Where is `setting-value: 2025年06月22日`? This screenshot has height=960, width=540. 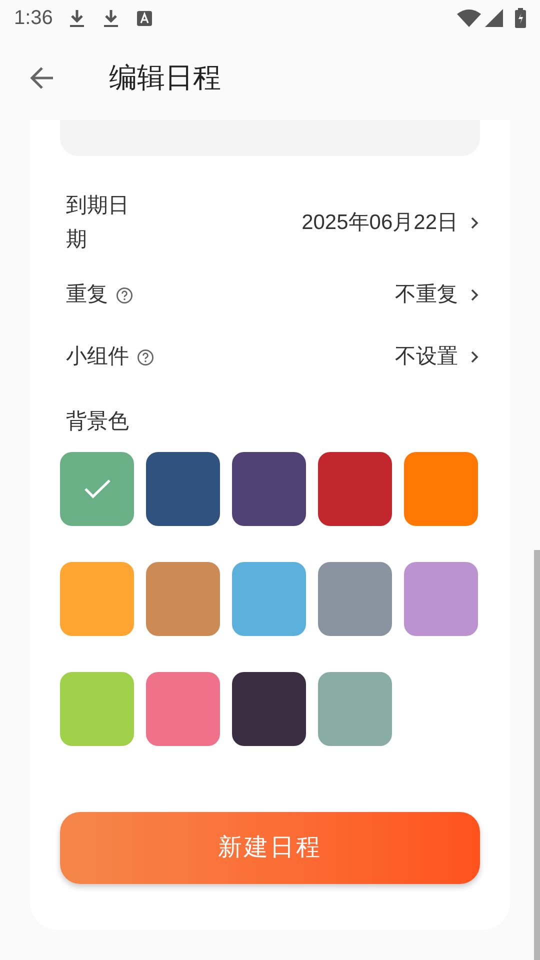 setting-value: 2025年06月22日 is located at coordinates (380, 223).